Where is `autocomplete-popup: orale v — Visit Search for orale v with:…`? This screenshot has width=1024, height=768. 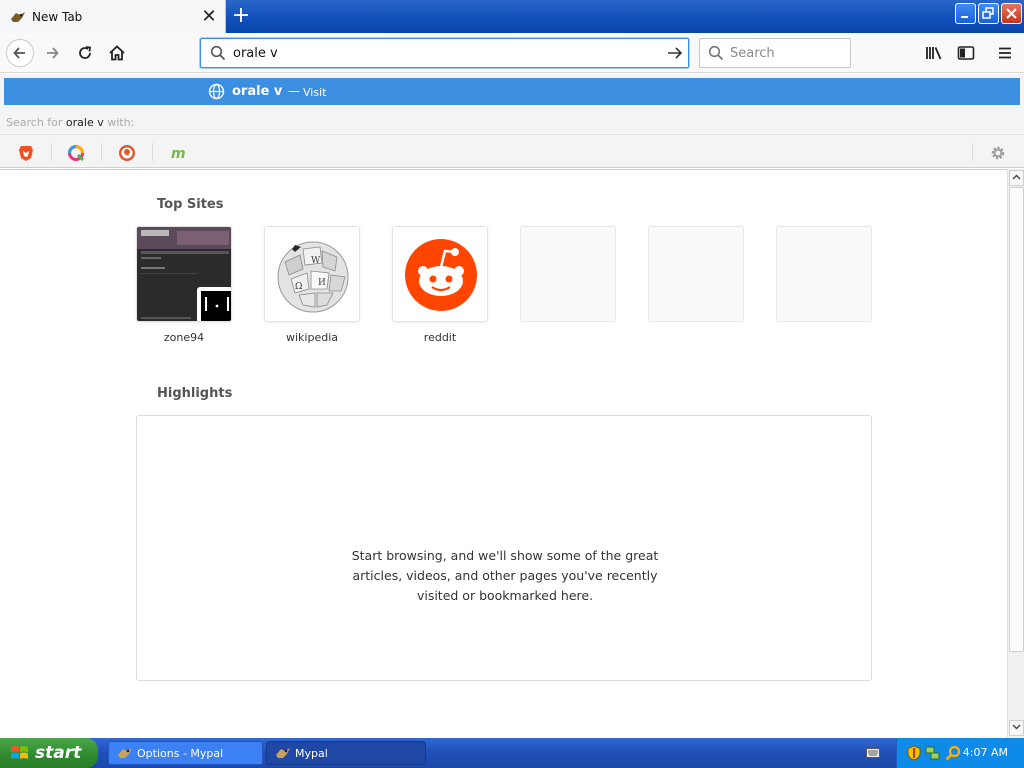
autocomplete-popup: orale v — Visit Search for orale v with:… is located at coordinates (512, 121).